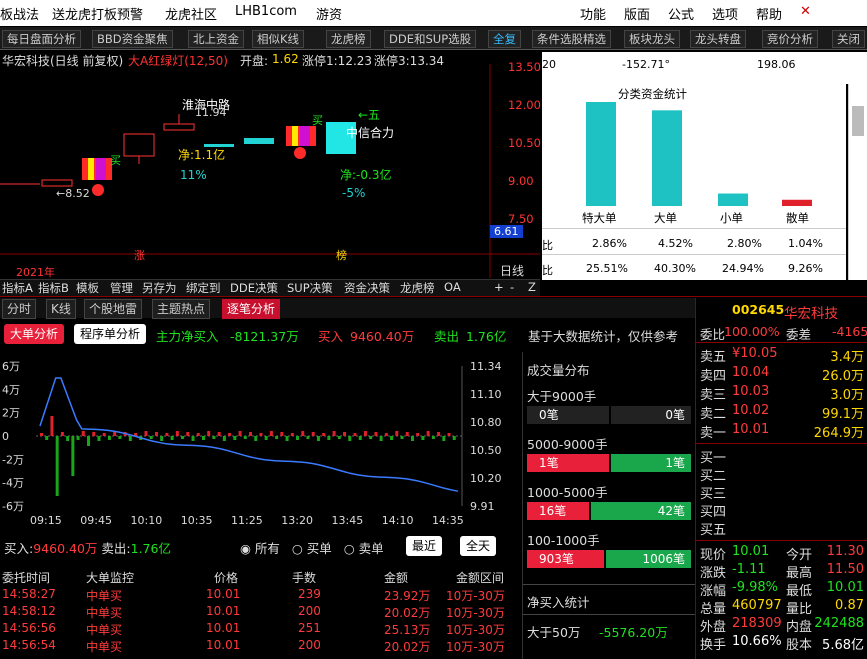  I want to click on fullday-button: 全天, so click(478, 546).